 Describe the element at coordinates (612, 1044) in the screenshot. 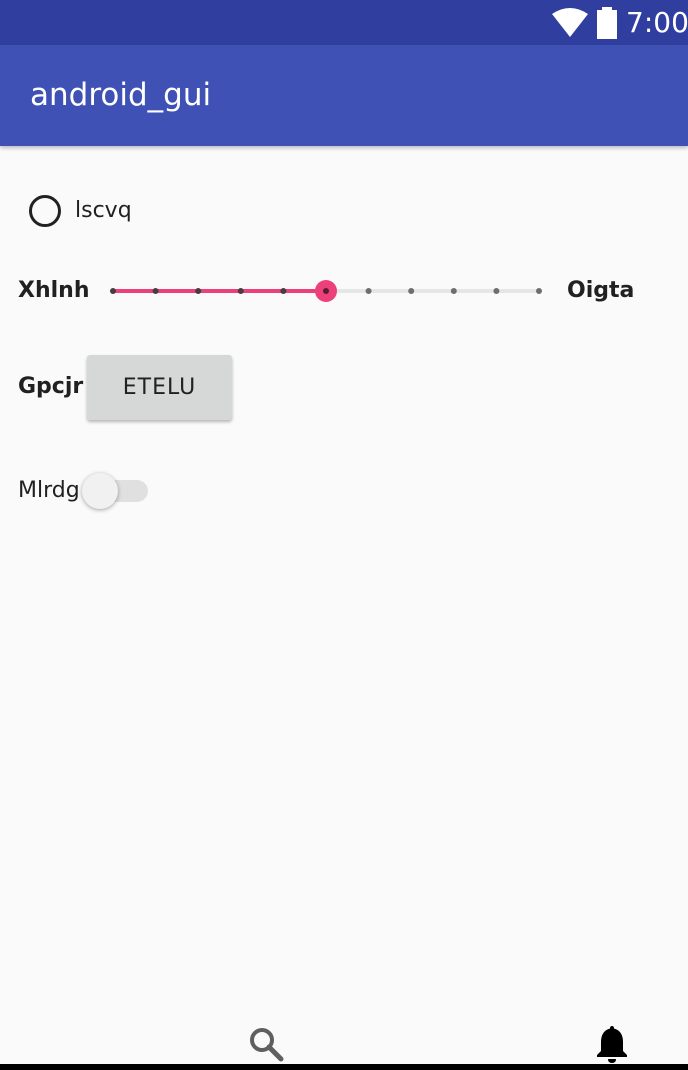

I see `bell-icon` at that location.